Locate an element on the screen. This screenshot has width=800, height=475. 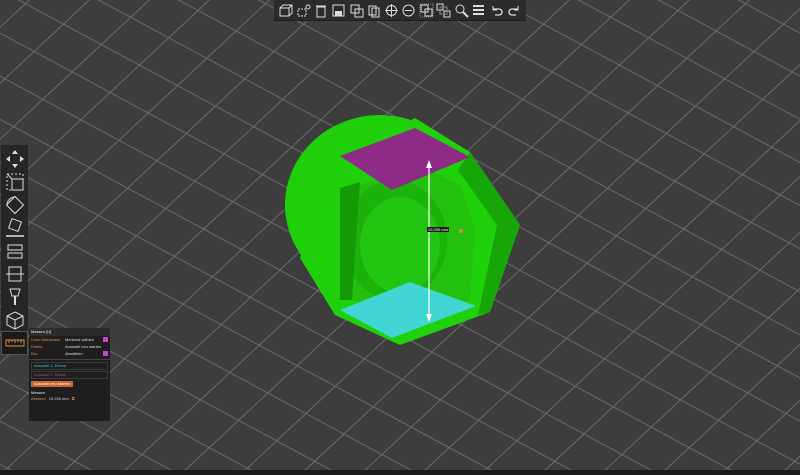
support-icon is located at coordinates (14, 296).